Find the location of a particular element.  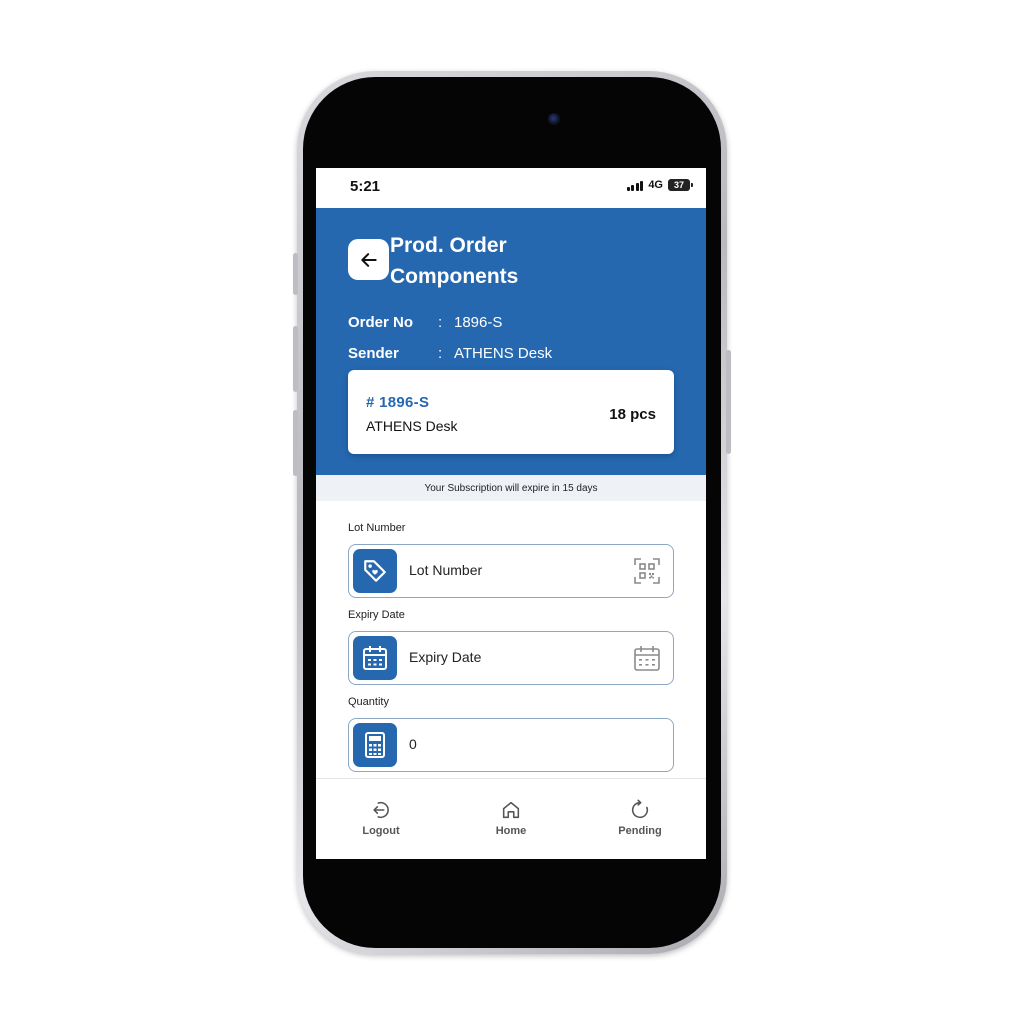

order-card: # 1896-S ATHENS Desk 18 pcs is located at coordinates (511, 412).